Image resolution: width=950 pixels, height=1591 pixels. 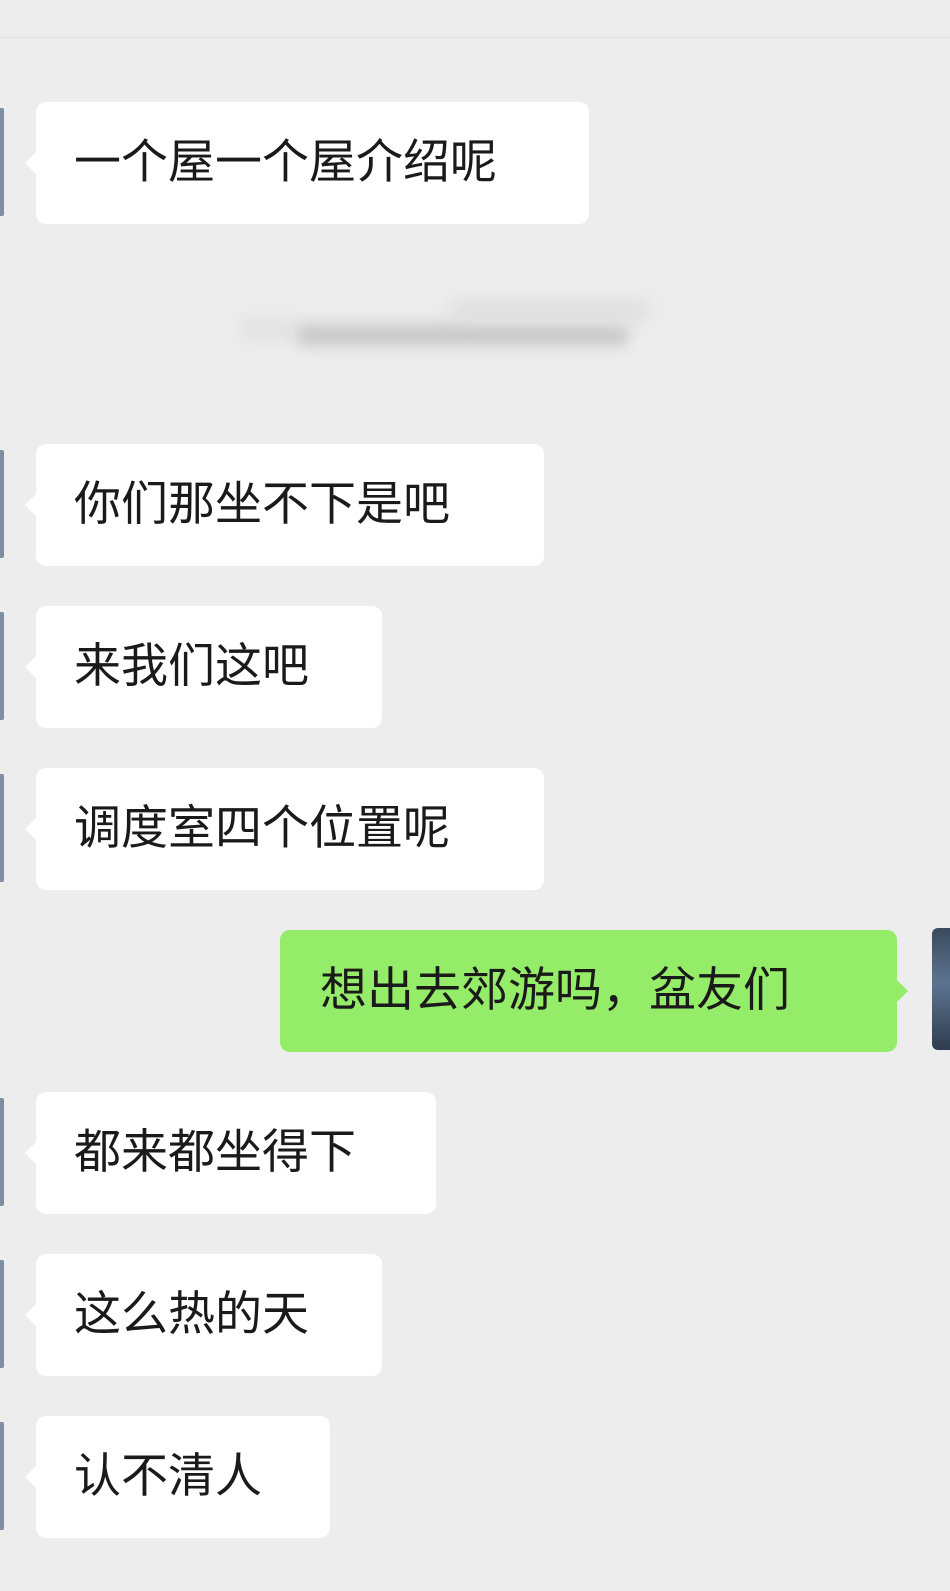 I want to click on top-divider, so click(x=475, y=37).